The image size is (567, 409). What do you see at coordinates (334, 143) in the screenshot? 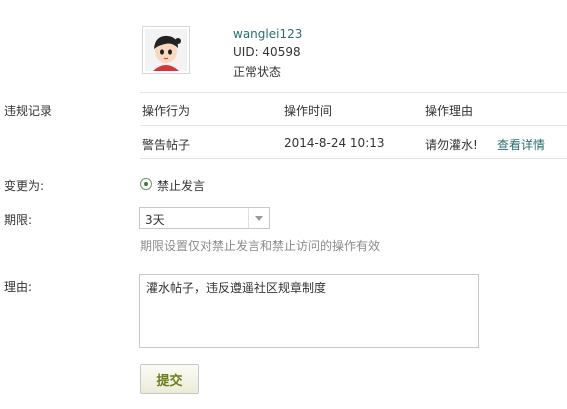
I see `table-row-time: 2014-8-24 10:13` at bounding box center [334, 143].